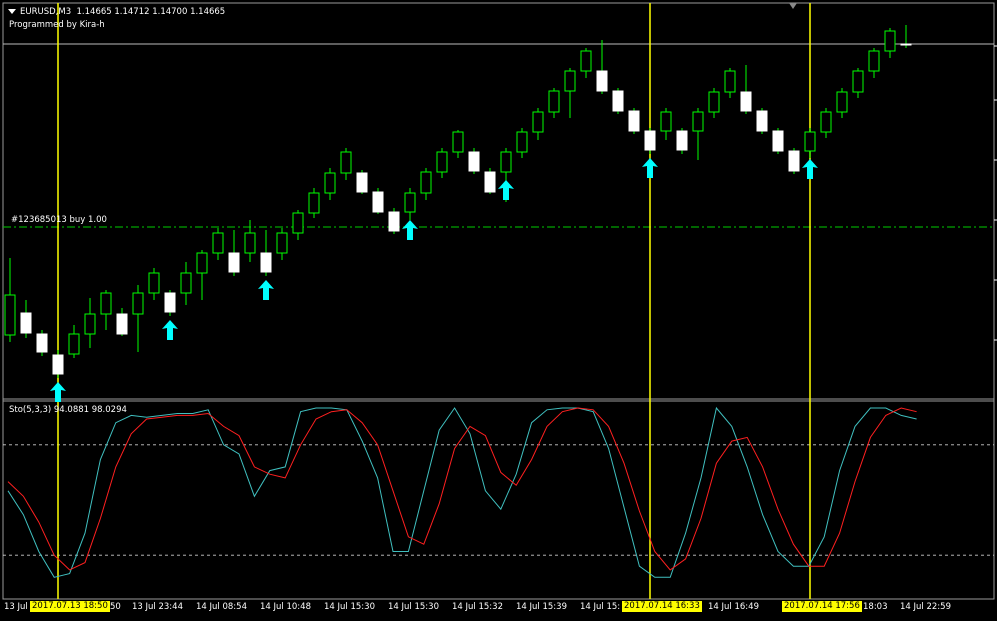 Image resolution: width=997 pixels, height=621 pixels. I want to click on time-tick: 13 Jul, so click(16, 607).